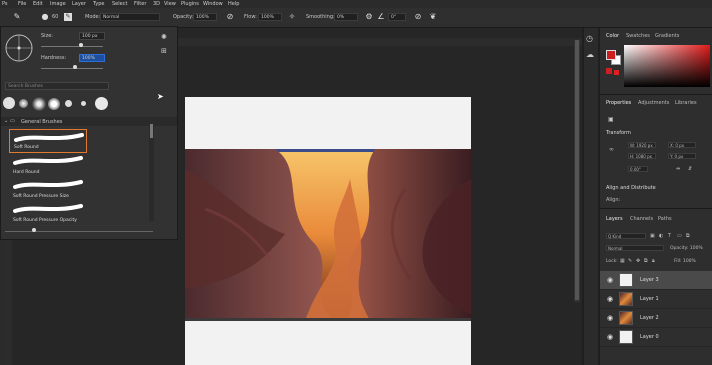 The height and width of the screenshot is (365, 712). I want to click on layer-row-layer-1: ◉ Layer 1, so click(656, 299).